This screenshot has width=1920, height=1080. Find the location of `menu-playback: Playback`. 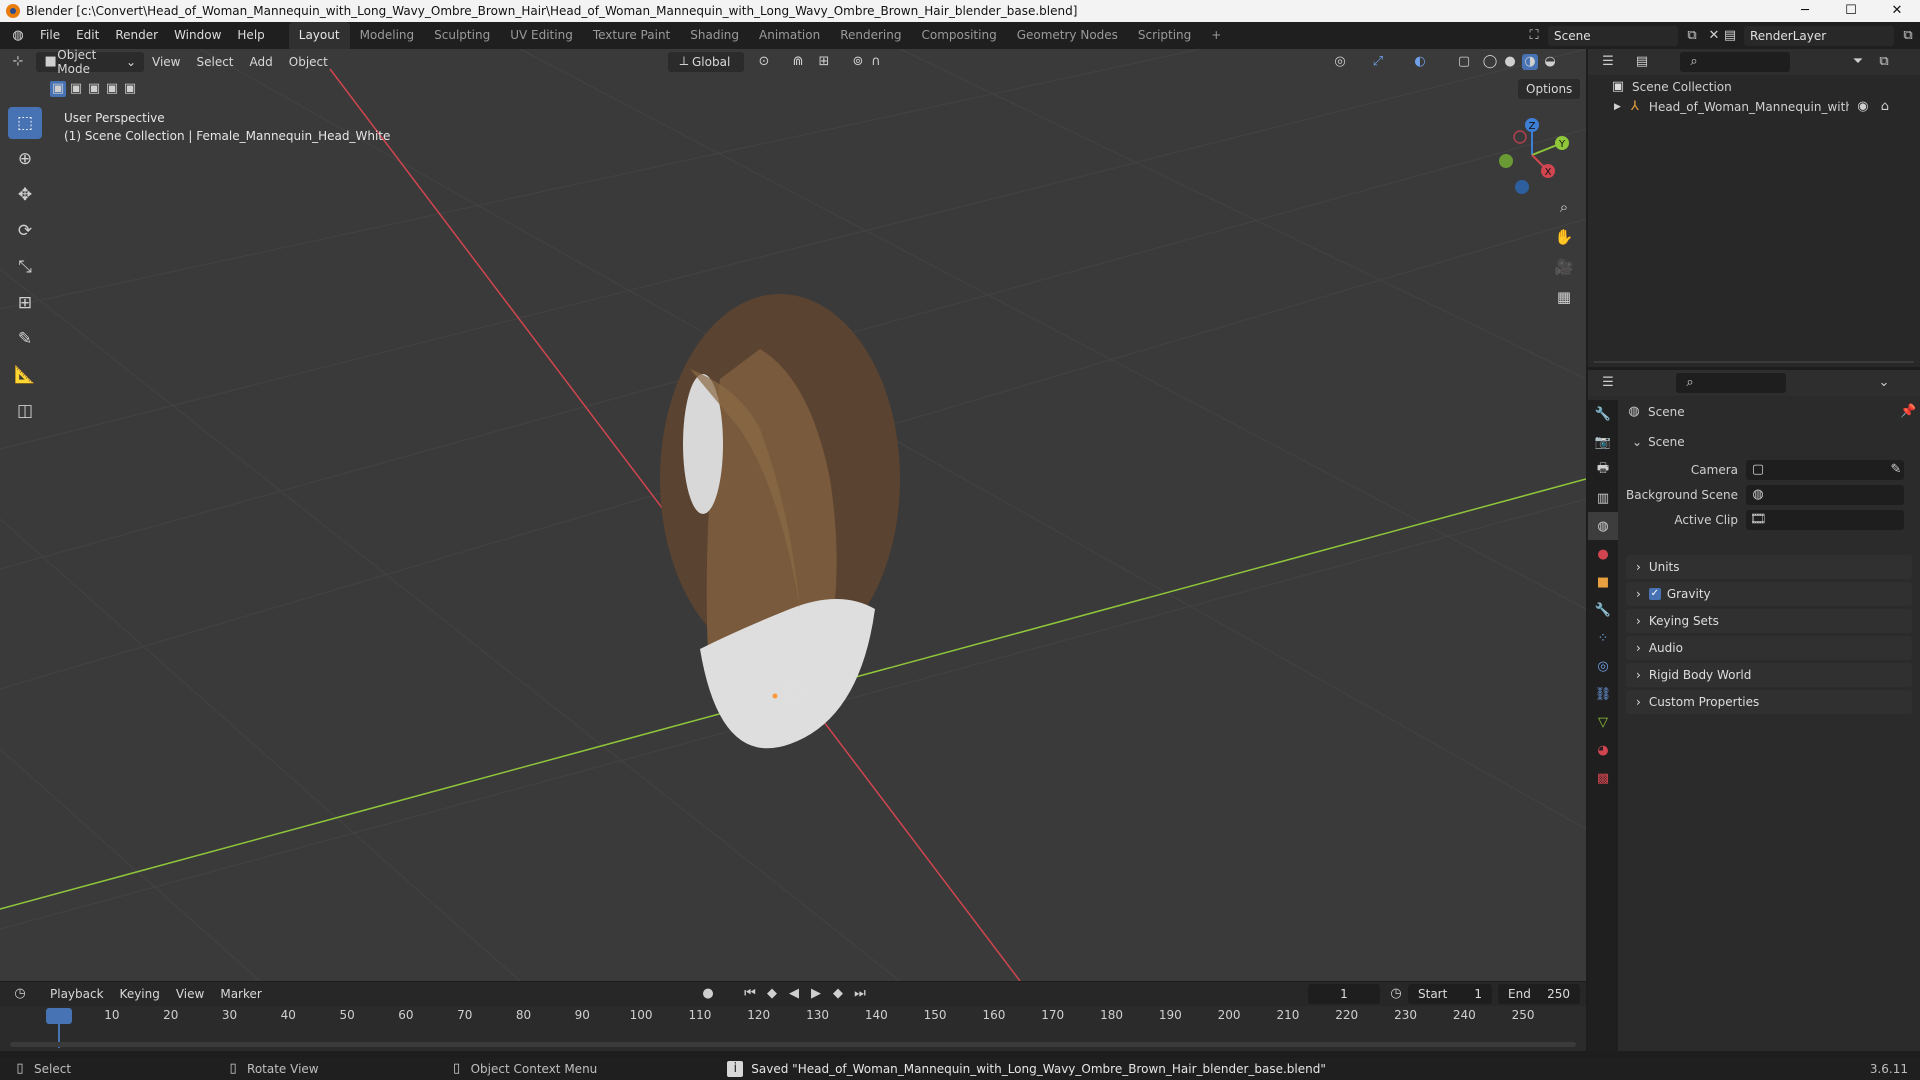

menu-playback: Playback is located at coordinates (77, 994).